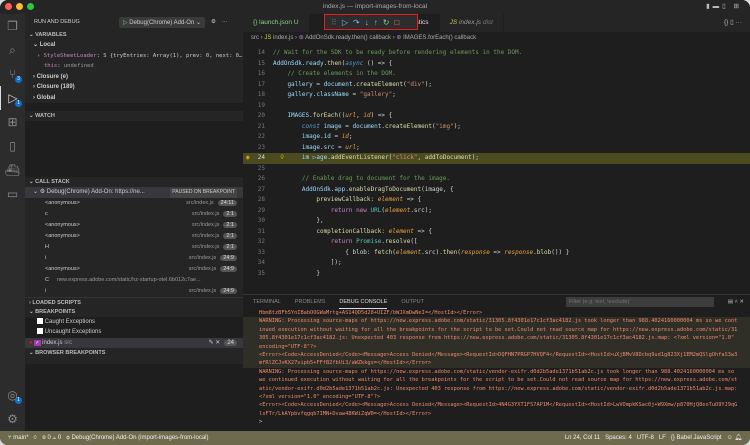 This screenshot has height=445, width=750. What do you see at coordinates (496, 232) in the screenshot?
I see `code-line: 31 completionCallback: element => {` at bounding box center [496, 232].